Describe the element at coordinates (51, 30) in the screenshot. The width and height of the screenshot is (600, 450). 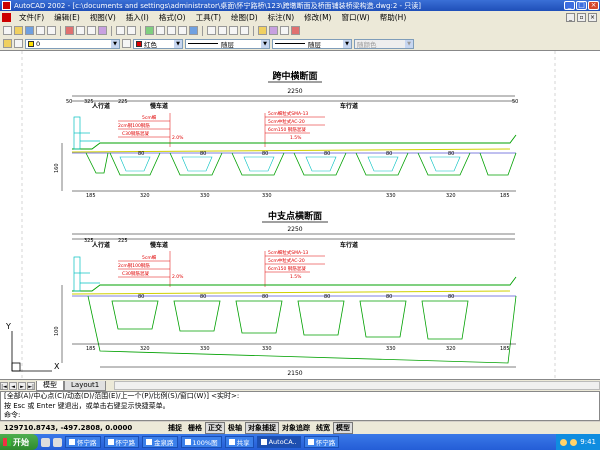
I see `preview-icon` at that location.